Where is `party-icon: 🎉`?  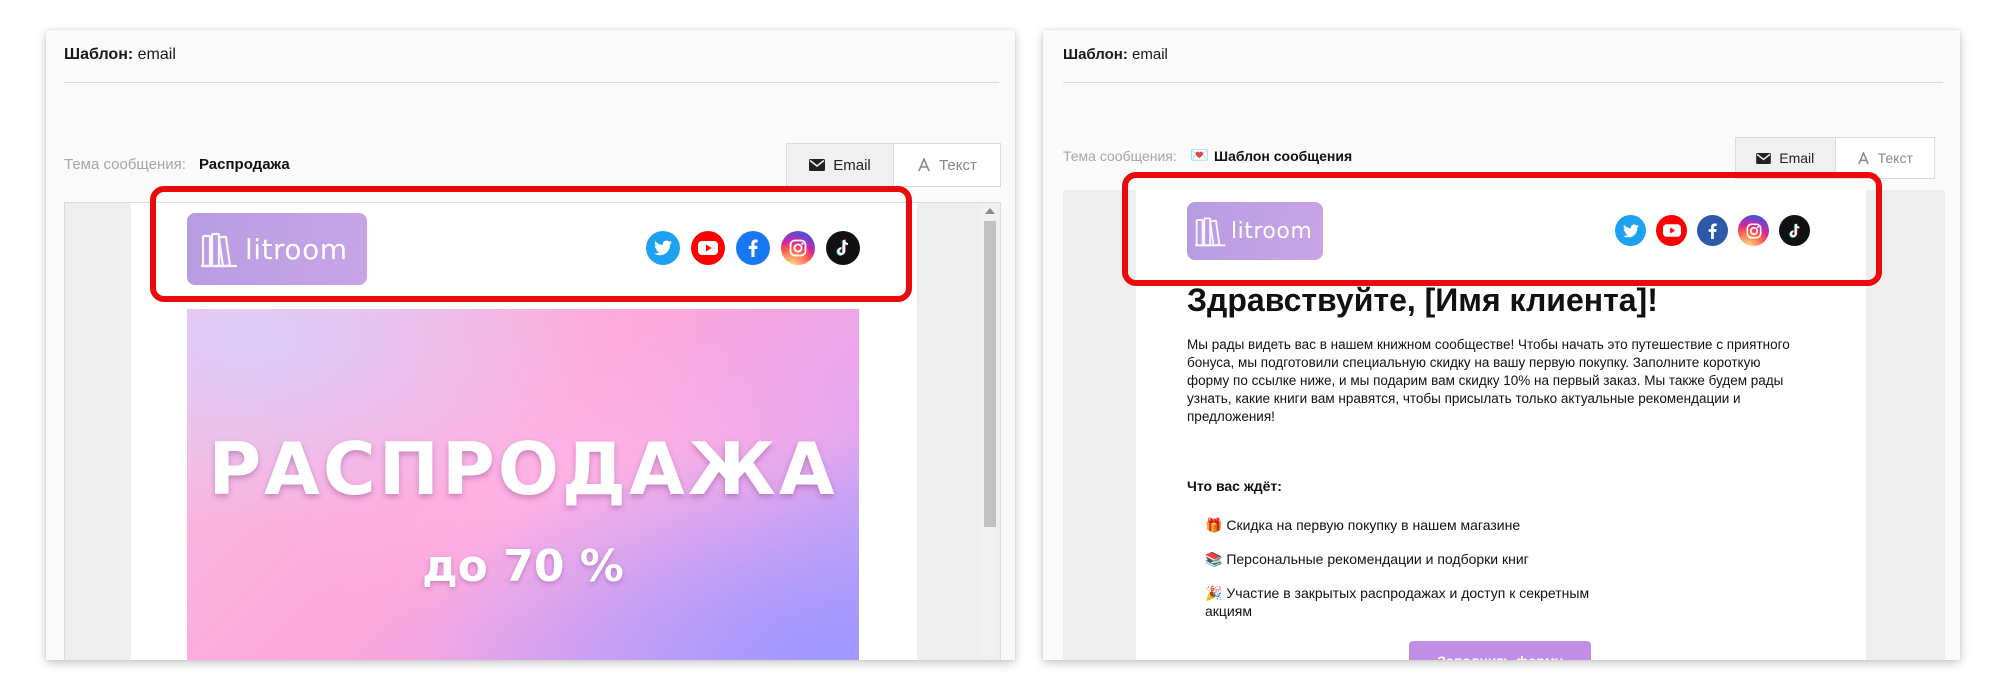 party-icon: 🎉 is located at coordinates (1214, 593).